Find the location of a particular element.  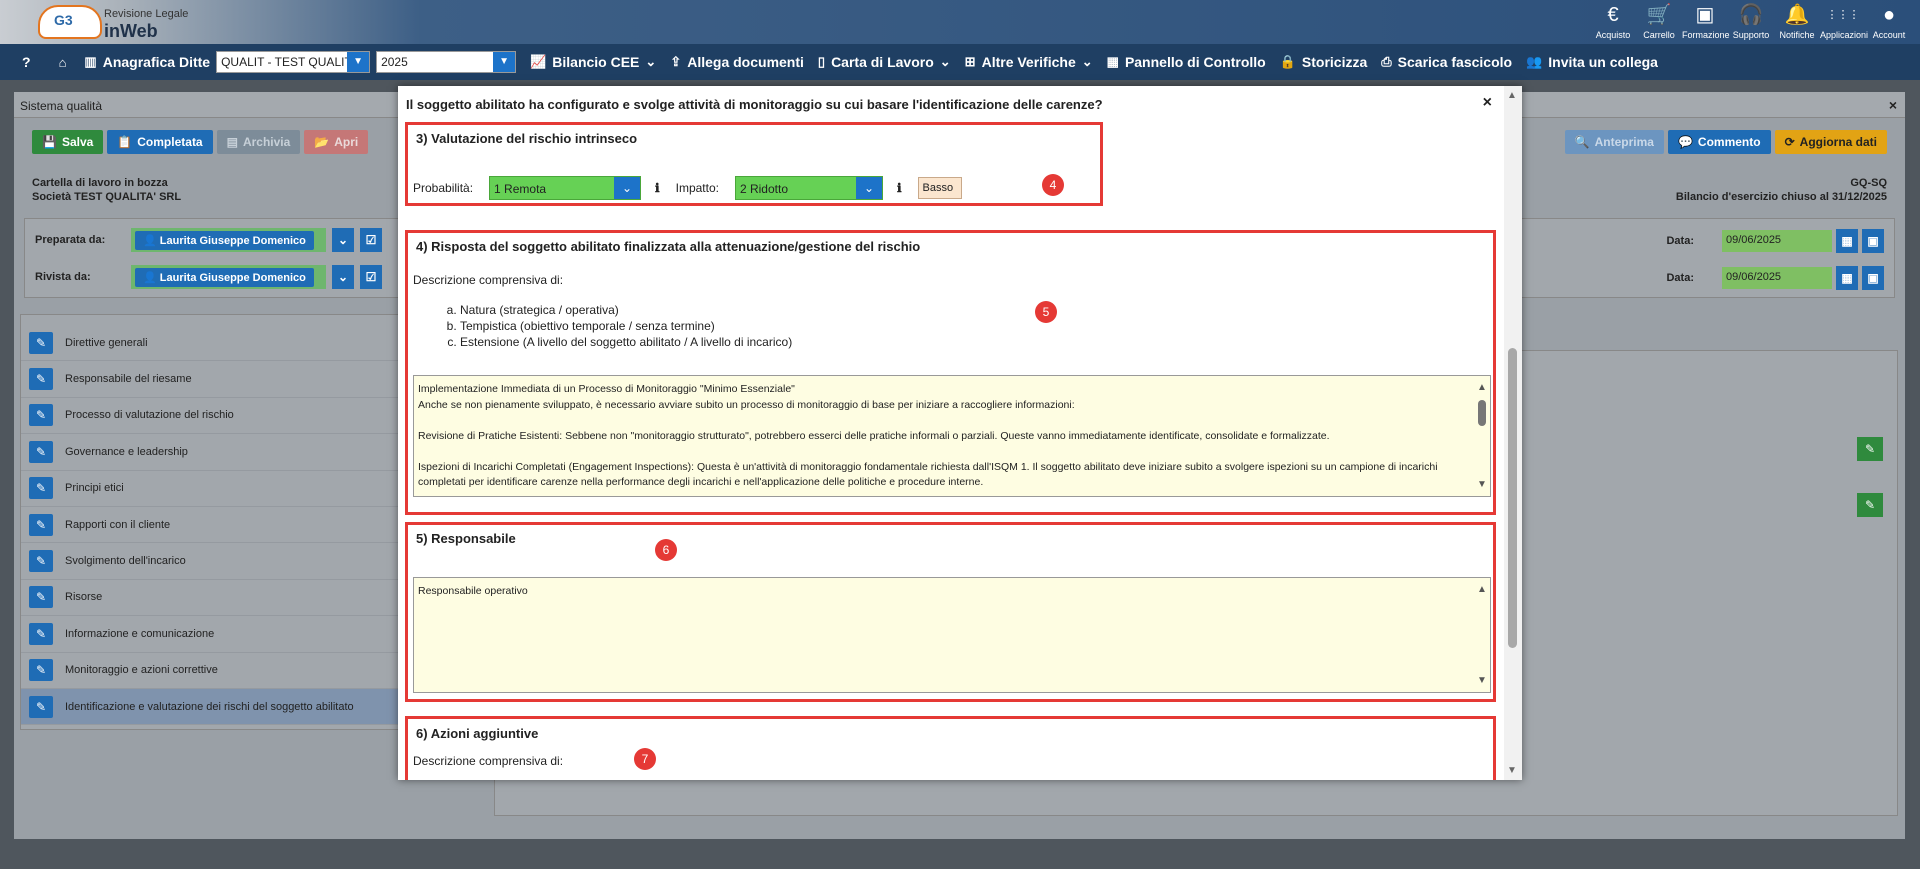

sidebar-item-svolgimento: ✎ Svolgimento dell'incarico is located at coordinates (216, 561).